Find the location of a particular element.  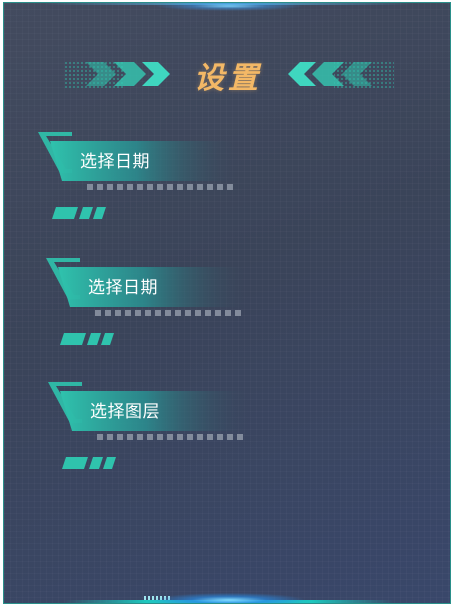

chevrons-left-icon is located at coordinates (117, 74).